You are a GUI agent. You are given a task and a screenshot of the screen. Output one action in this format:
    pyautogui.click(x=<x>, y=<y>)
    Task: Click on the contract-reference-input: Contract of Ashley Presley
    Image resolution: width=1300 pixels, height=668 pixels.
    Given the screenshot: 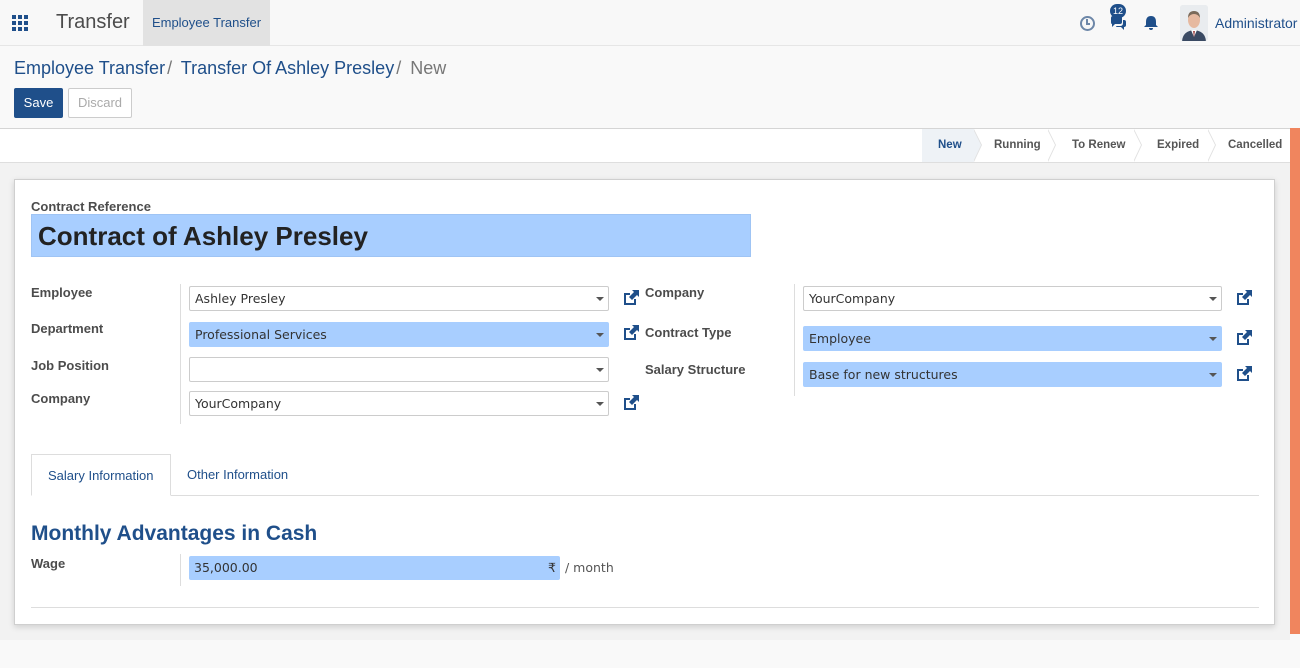 What is the action you would take?
    pyautogui.click(x=391, y=235)
    